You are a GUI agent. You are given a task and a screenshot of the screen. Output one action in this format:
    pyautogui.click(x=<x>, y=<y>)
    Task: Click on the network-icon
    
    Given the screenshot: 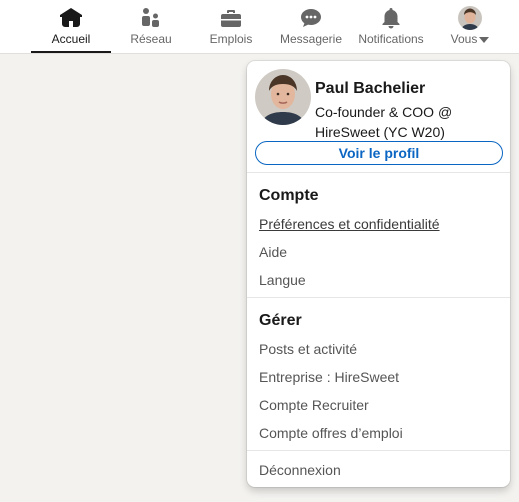 What is the action you would take?
    pyautogui.click(x=151, y=18)
    